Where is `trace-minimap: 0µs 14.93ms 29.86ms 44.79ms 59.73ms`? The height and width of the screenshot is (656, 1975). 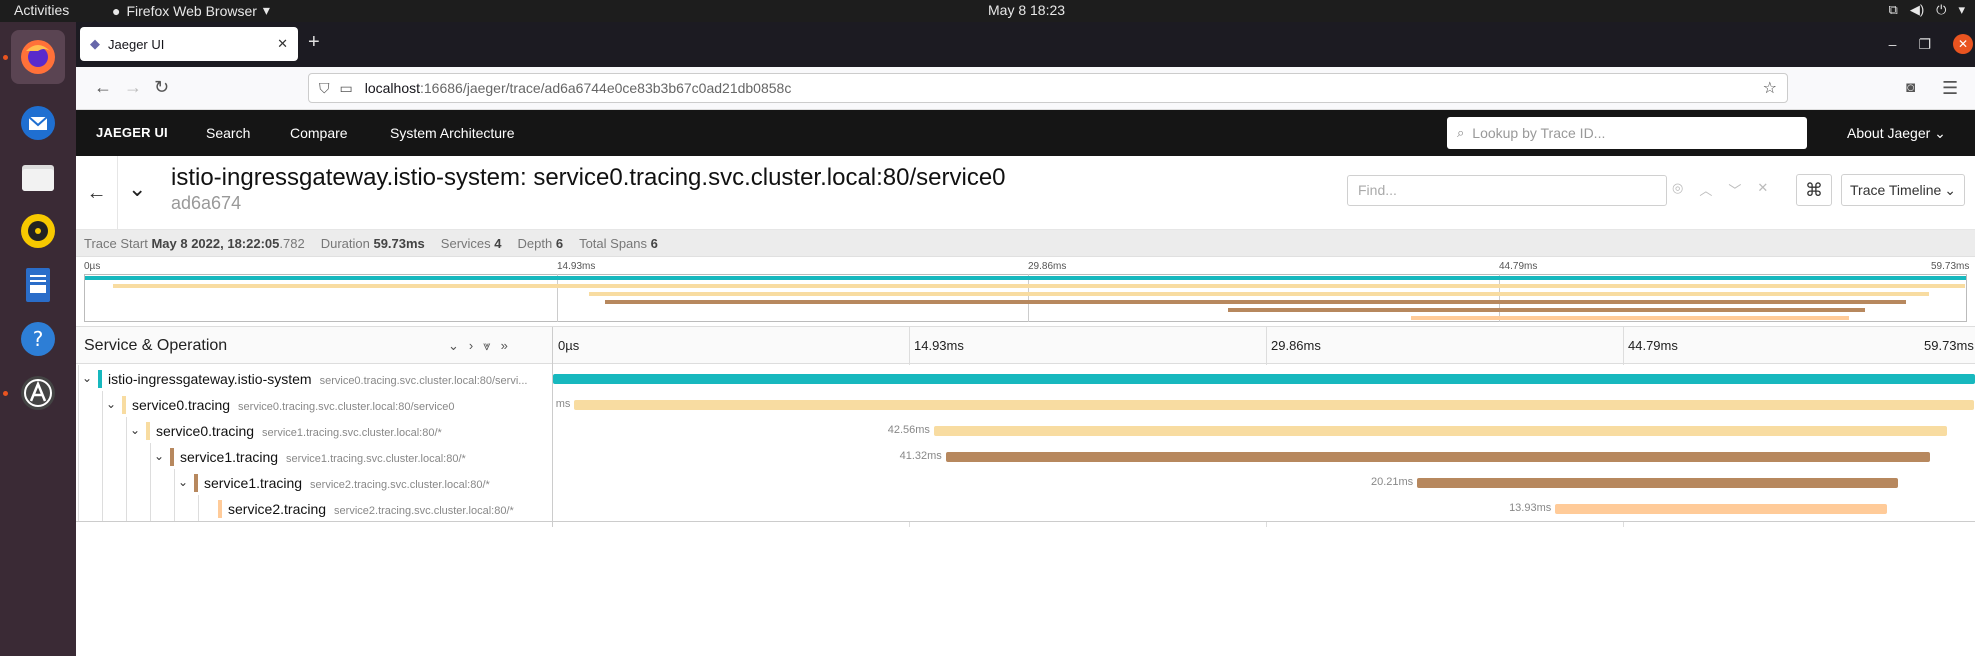 trace-minimap: 0µs 14.93ms 29.86ms 44.79ms 59.73ms is located at coordinates (1025, 292).